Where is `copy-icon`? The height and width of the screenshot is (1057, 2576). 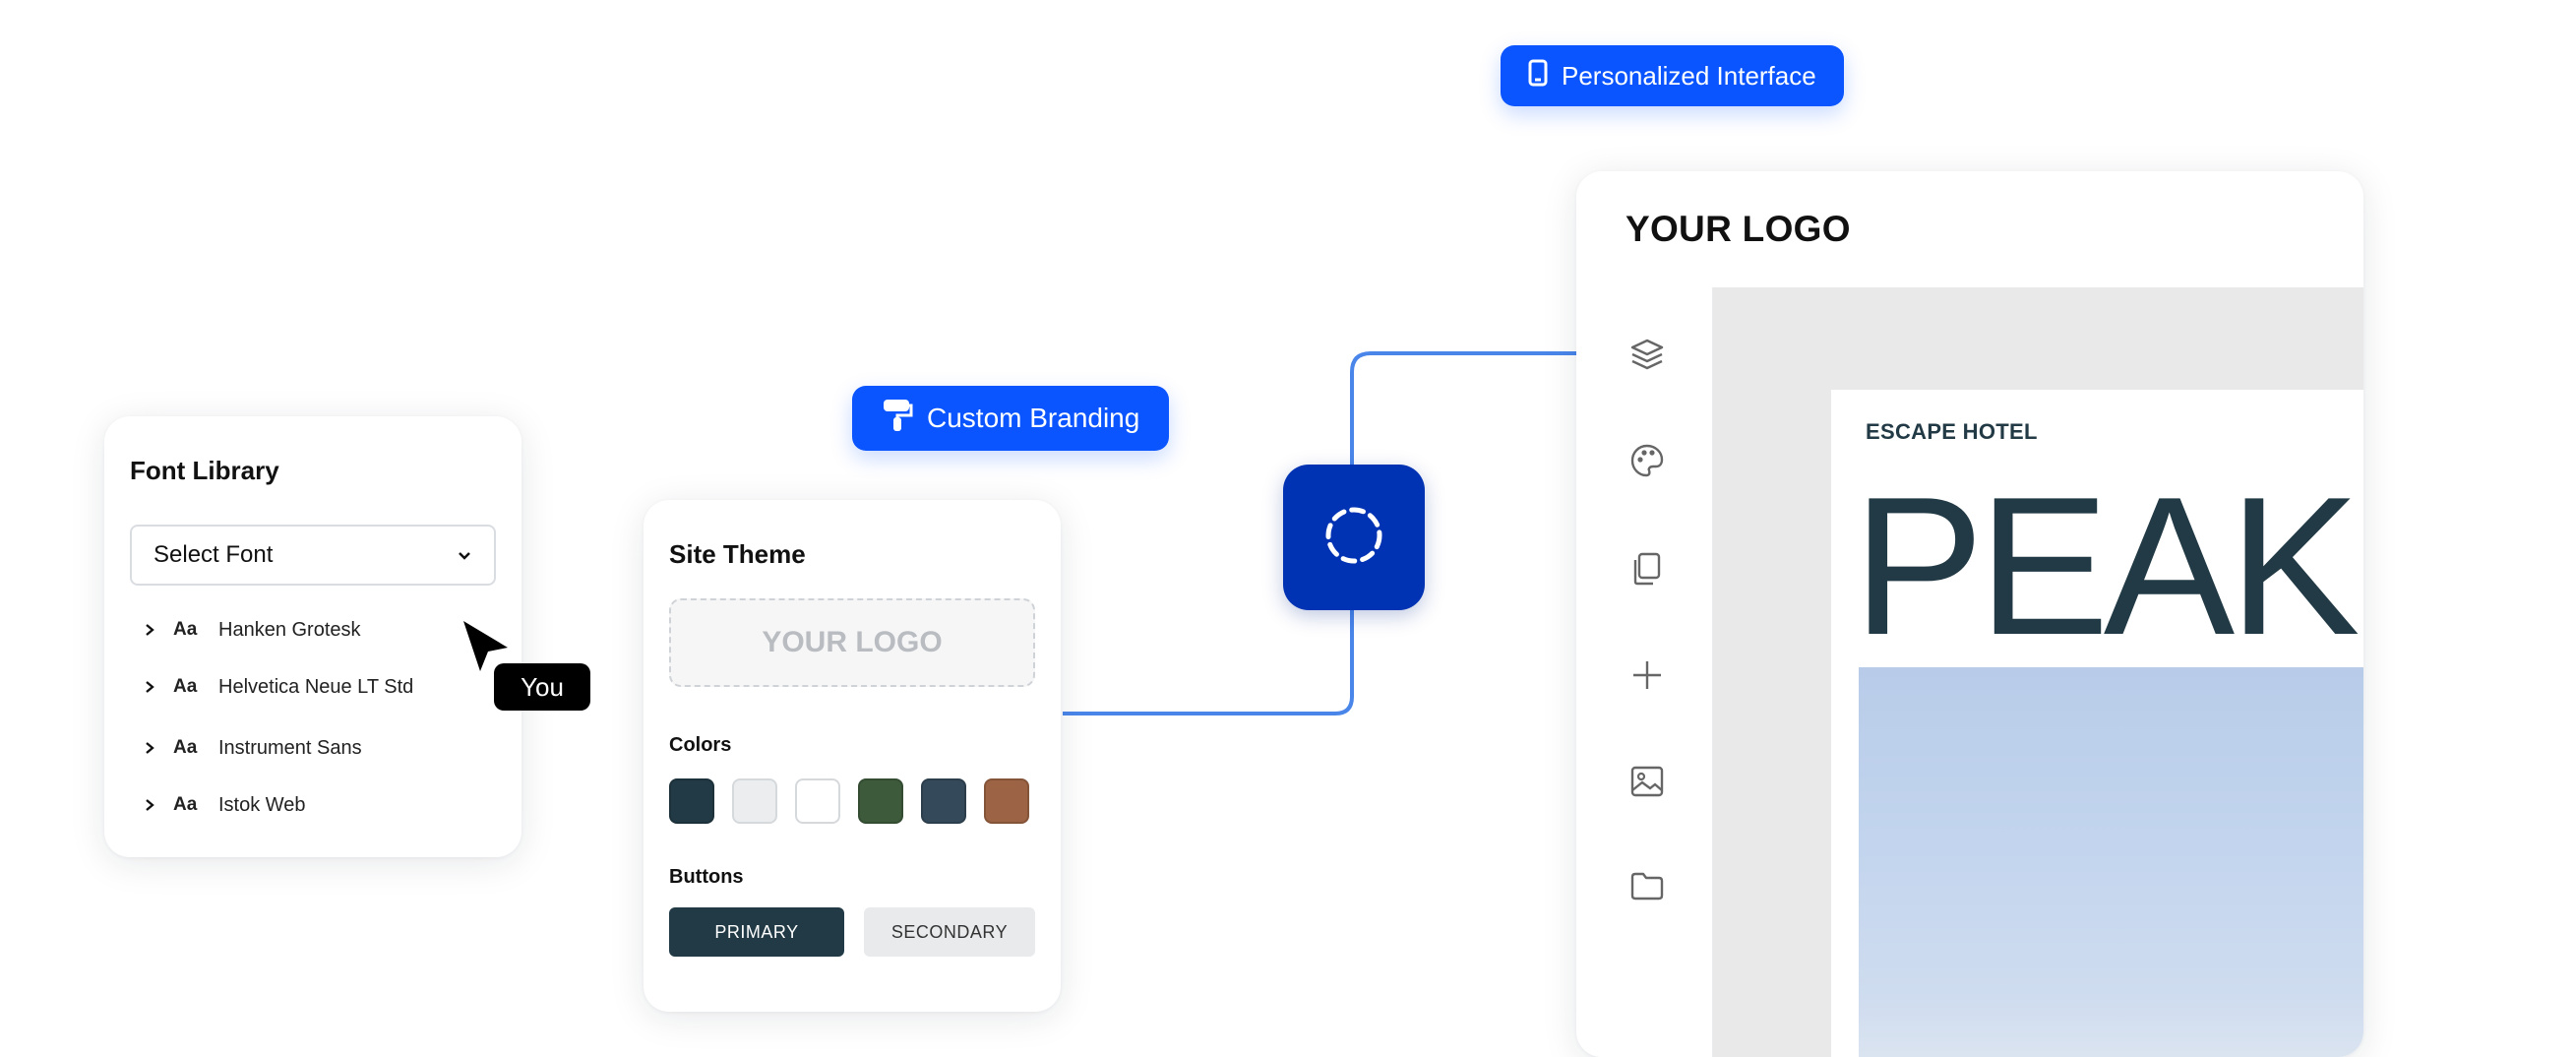
copy-icon is located at coordinates (1647, 569).